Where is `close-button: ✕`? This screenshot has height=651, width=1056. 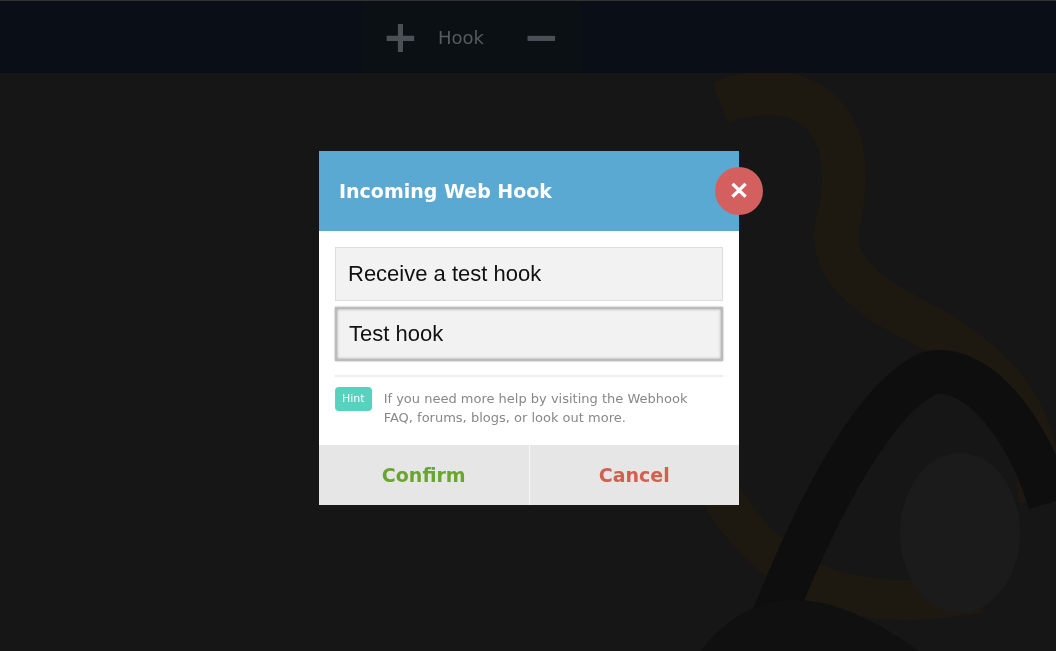
close-button: ✕ is located at coordinates (739, 191).